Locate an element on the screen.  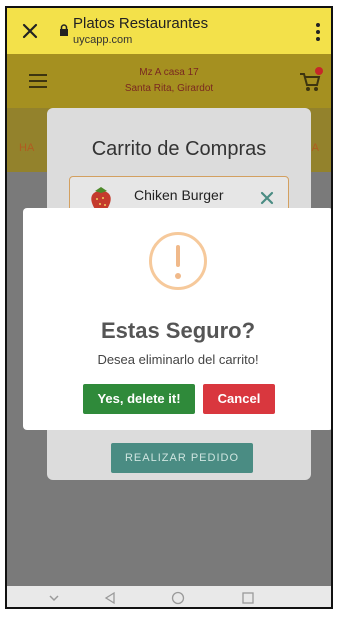
address-line-1: Mz A casa 17 is located at coordinates (169, 72).